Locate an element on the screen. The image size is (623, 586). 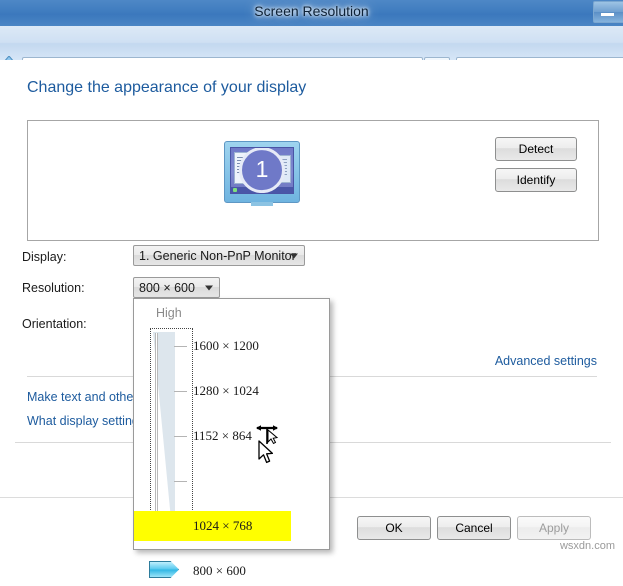
identify-button: Identify is located at coordinates (536, 180).